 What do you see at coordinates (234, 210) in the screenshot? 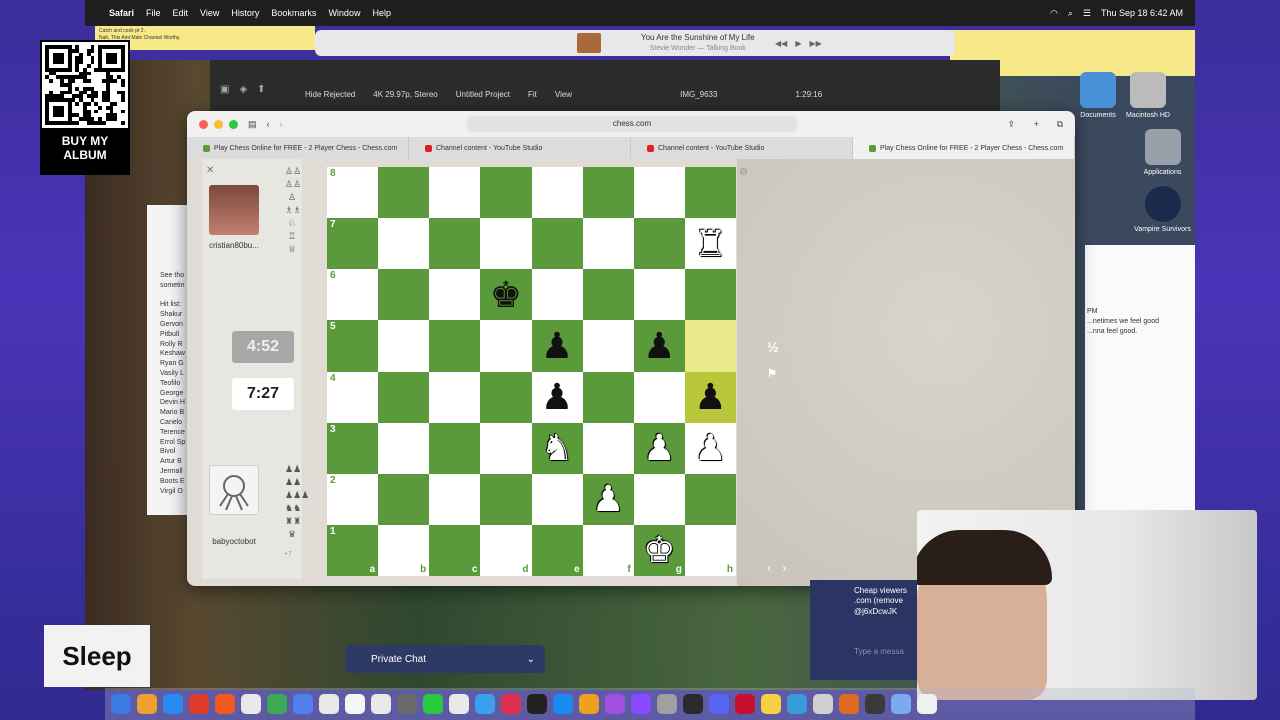
I see `opponent-avatar` at bounding box center [234, 210].